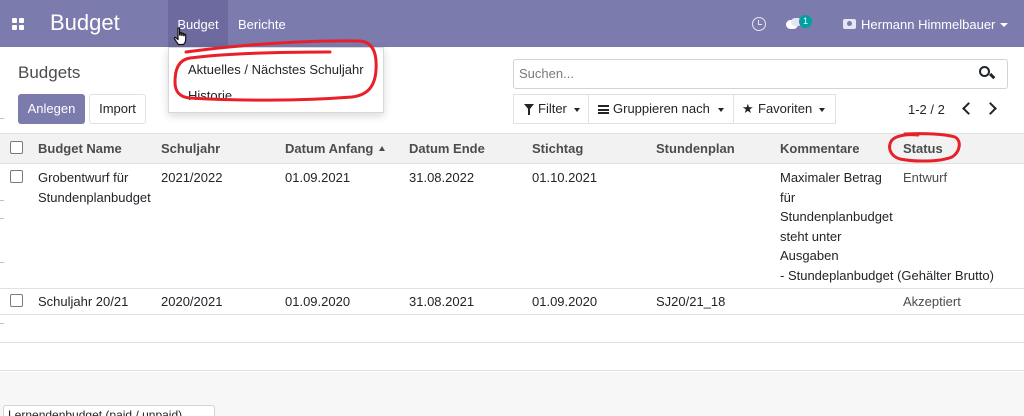 The height and width of the screenshot is (416, 1024). What do you see at coordinates (109, 410) in the screenshot?
I see `chat-preview: Lernendenbudget (paid / unpaid)` at bounding box center [109, 410].